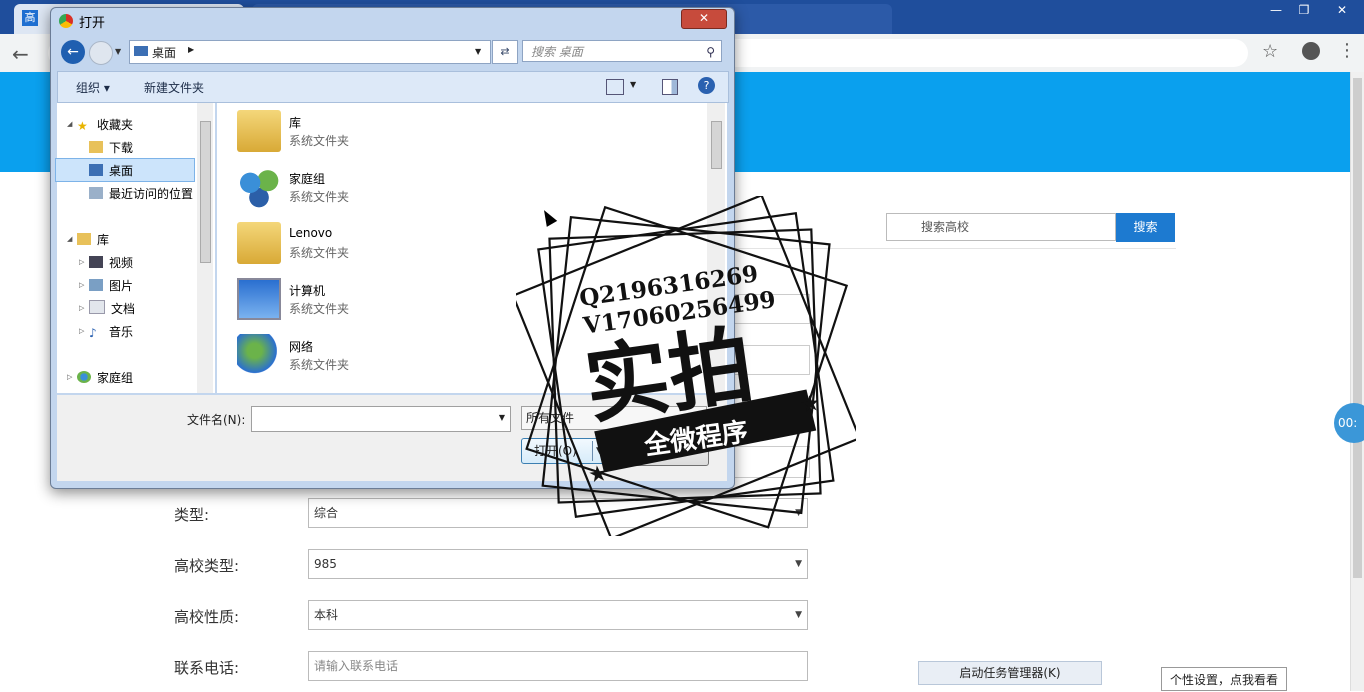 Image resolution: width=1364 pixels, height=692 pixels. I want to click on nav-item-label: 视频, so click(121, 263).